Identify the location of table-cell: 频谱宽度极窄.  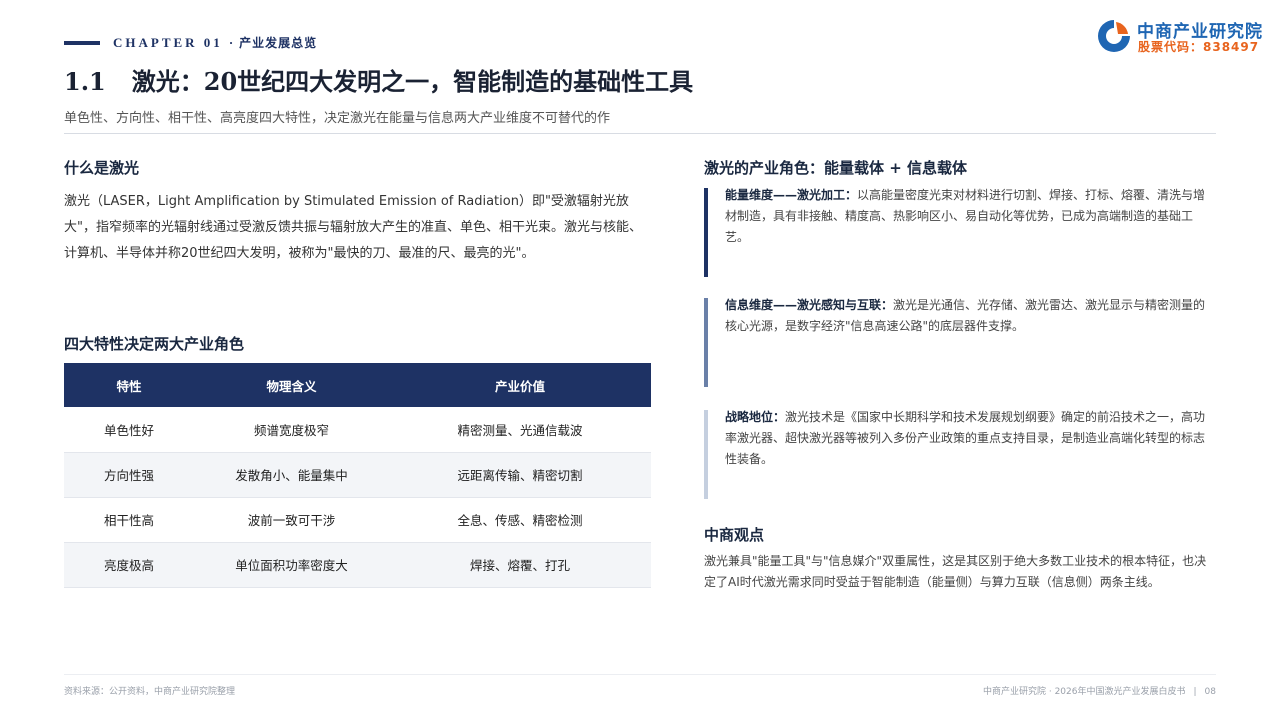
(291, 430).